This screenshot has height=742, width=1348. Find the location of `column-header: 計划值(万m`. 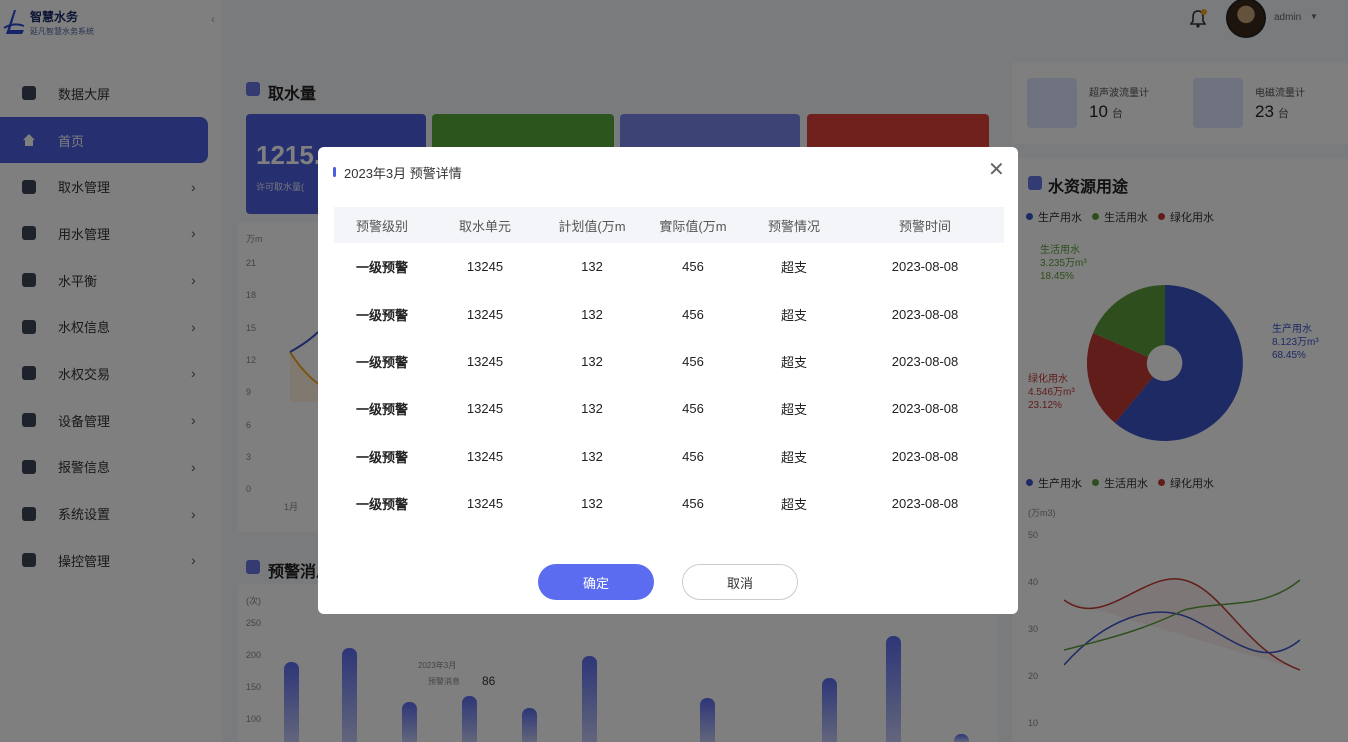

column-header: 計划值(万m is located at coordinates (592, 225).